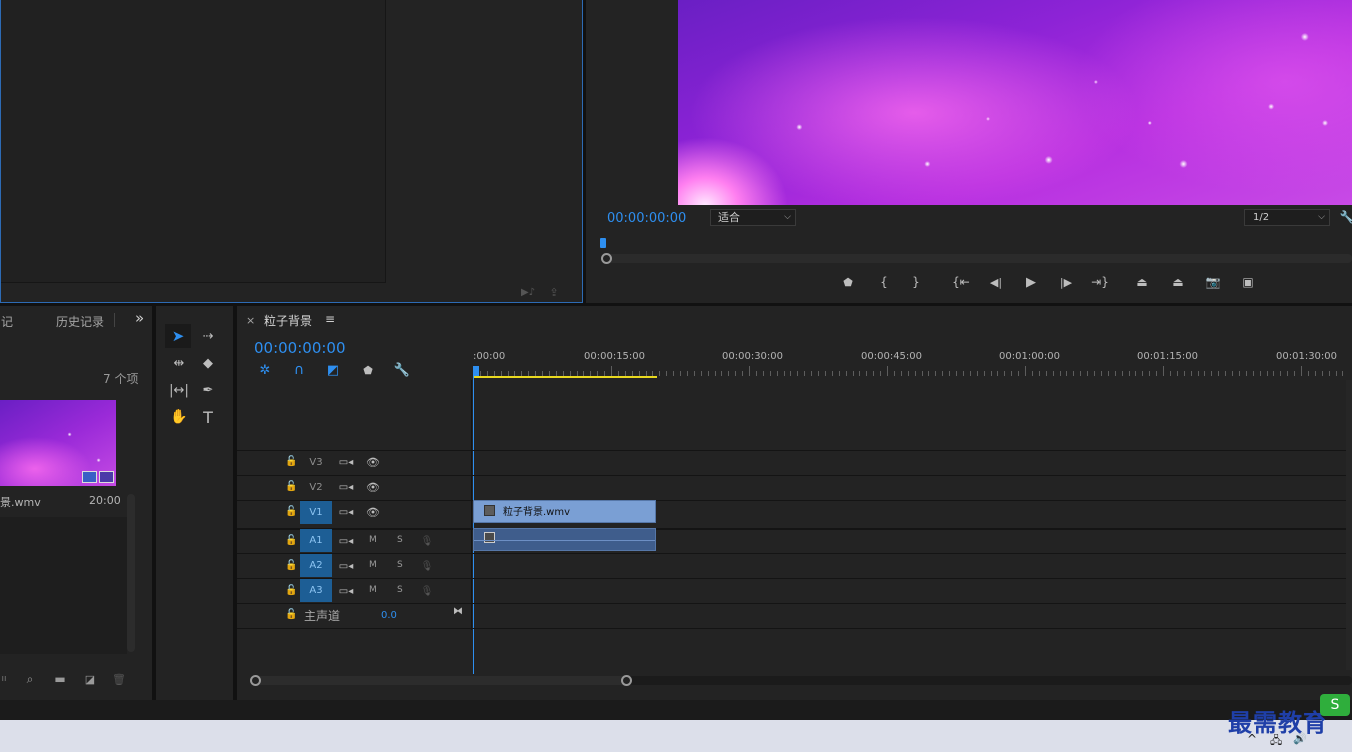 Image resolution: width=1352 pixels, height=752 pixels. I want to click on selection-tool-icon: ➤, so click(178, 336).